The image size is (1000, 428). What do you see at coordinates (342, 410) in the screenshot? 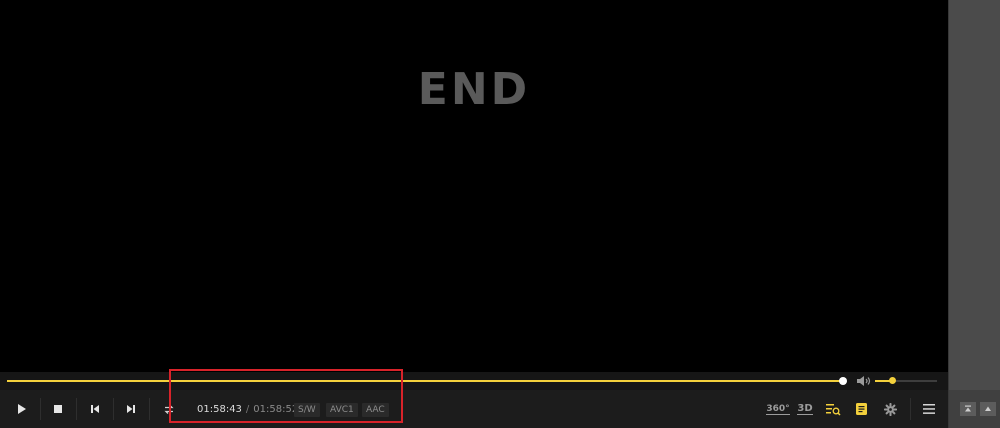
I see `format-badge-video-codec: AVC1` at bounding box center [342, 410].